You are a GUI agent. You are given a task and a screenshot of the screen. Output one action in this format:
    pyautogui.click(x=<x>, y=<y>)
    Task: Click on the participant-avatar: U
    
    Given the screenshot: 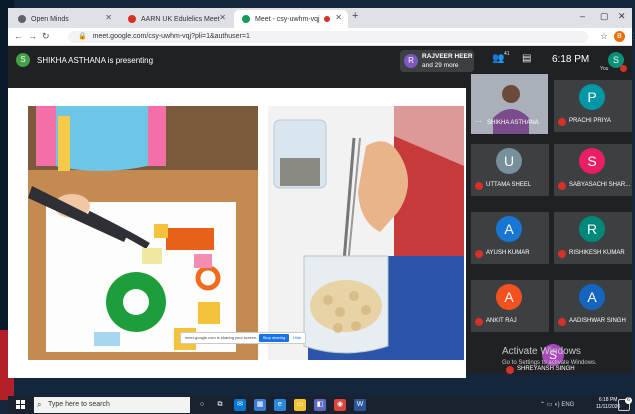 What is the action you would take?
    pyautogui.click(x=509, y=161)
    